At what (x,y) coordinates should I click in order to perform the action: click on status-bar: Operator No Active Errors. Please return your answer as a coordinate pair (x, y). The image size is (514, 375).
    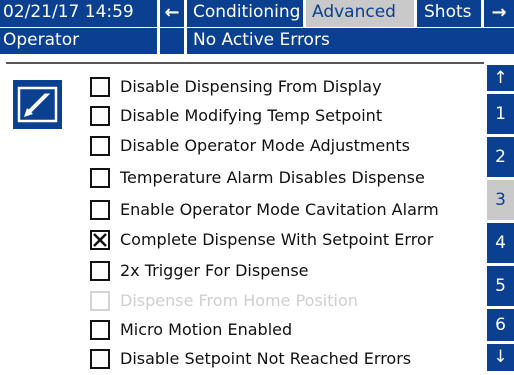
    Looking at the image, I should click on (257, 41).